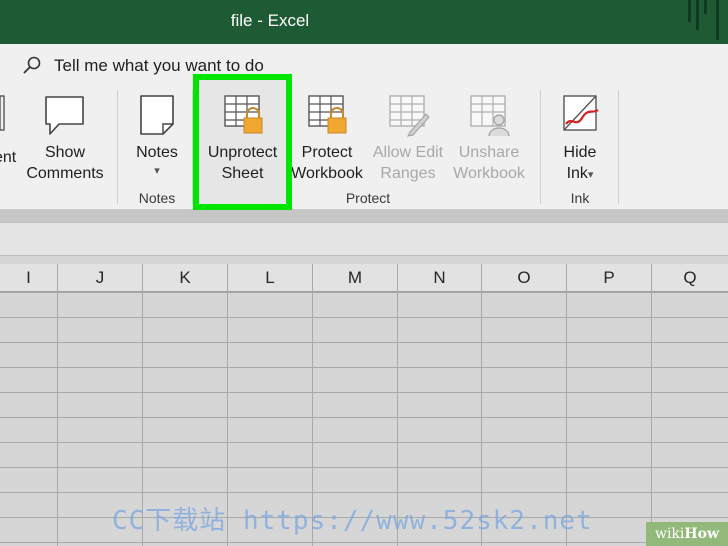 The height and width of the screenshot is (546, 728). I want to click on unprotect-sheet-line2: Sheet, so click(242, 173).